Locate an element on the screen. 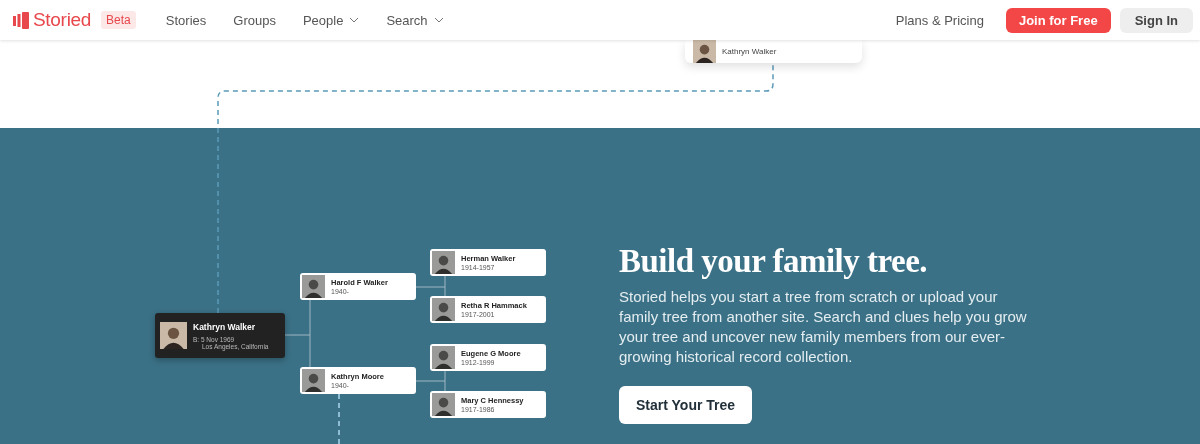 The width and height of the screenshot is (1200, 444). person-card: Kathryn Walker is located at coordinates (773, 51).